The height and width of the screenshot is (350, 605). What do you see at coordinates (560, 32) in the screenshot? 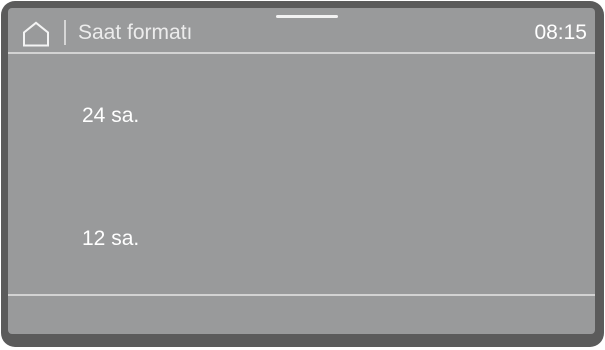
I see `clock-time: 08:15` at bounding box center [560, 32].